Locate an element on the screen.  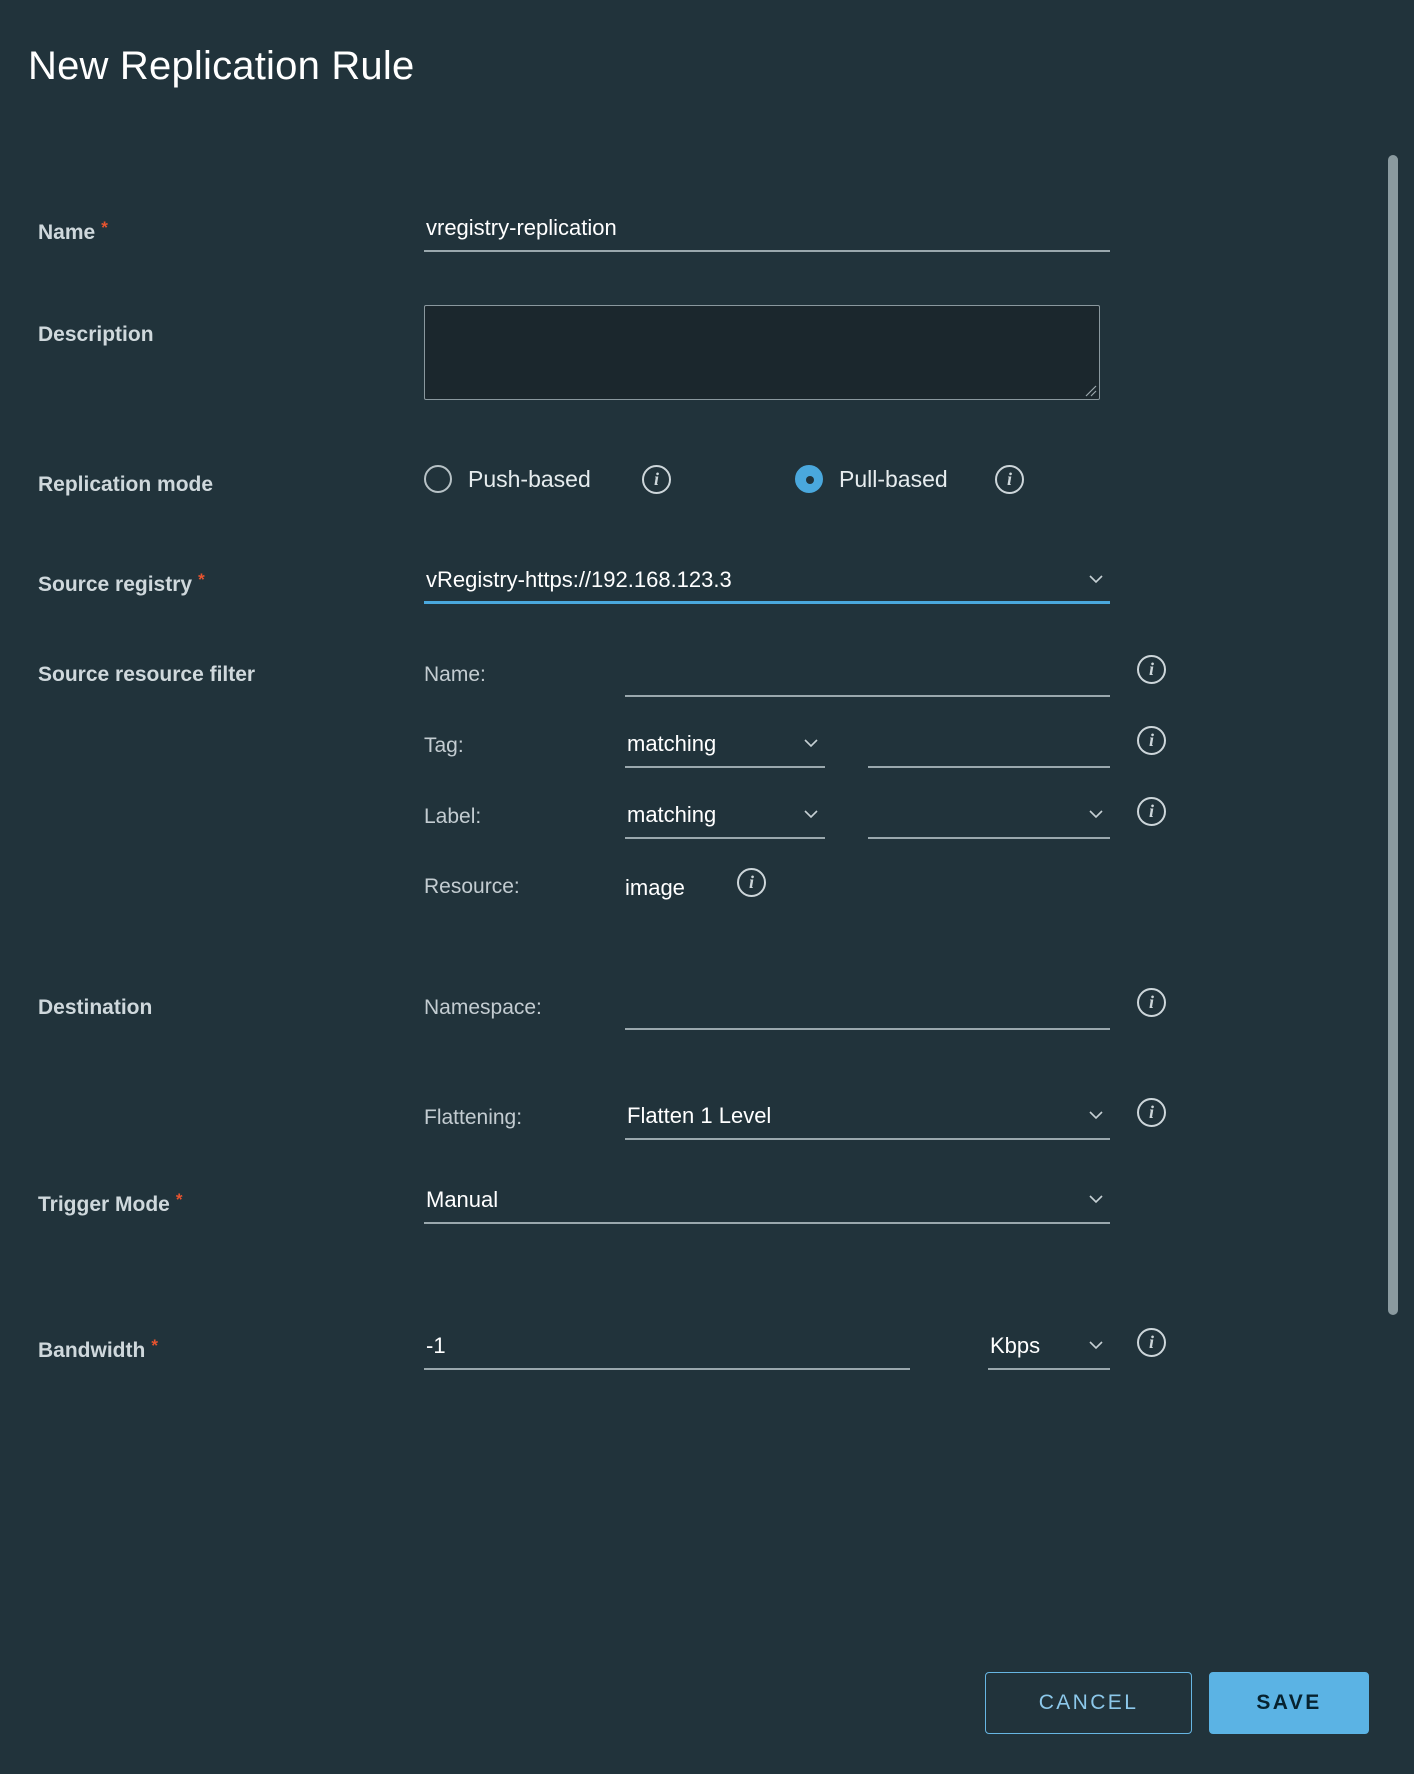
radio-push-based: Push-based is located at coordinates (507, 479).